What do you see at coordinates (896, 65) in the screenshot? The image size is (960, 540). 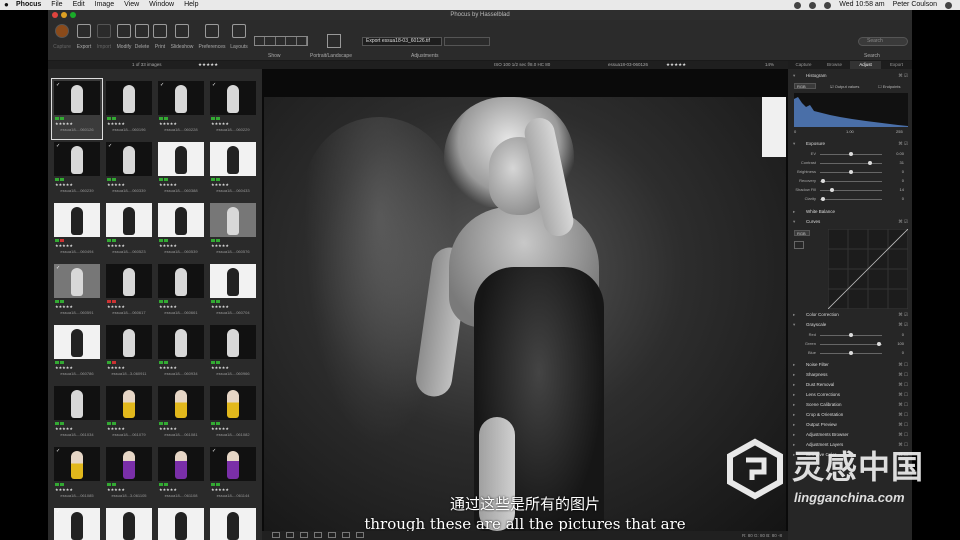 I see `tab-export: Export` at bounding box center [896, 65].